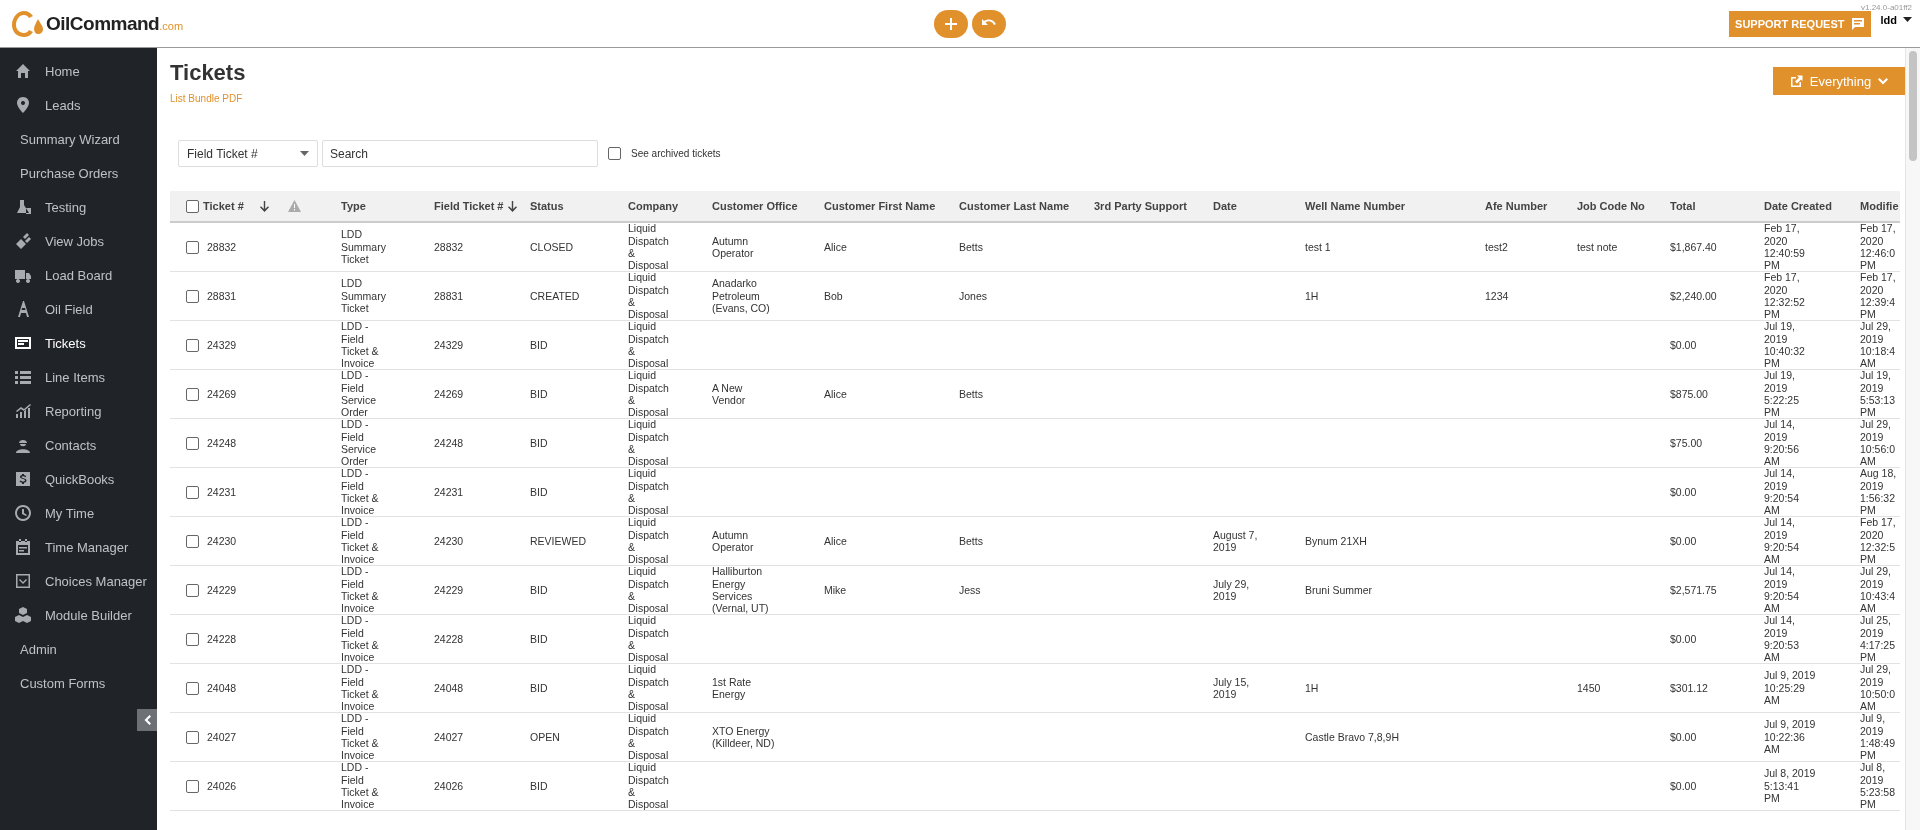 The height and width of the screenshot is (830, 1920). I want to click on sidebar-item: Admin, so click(78, 649).